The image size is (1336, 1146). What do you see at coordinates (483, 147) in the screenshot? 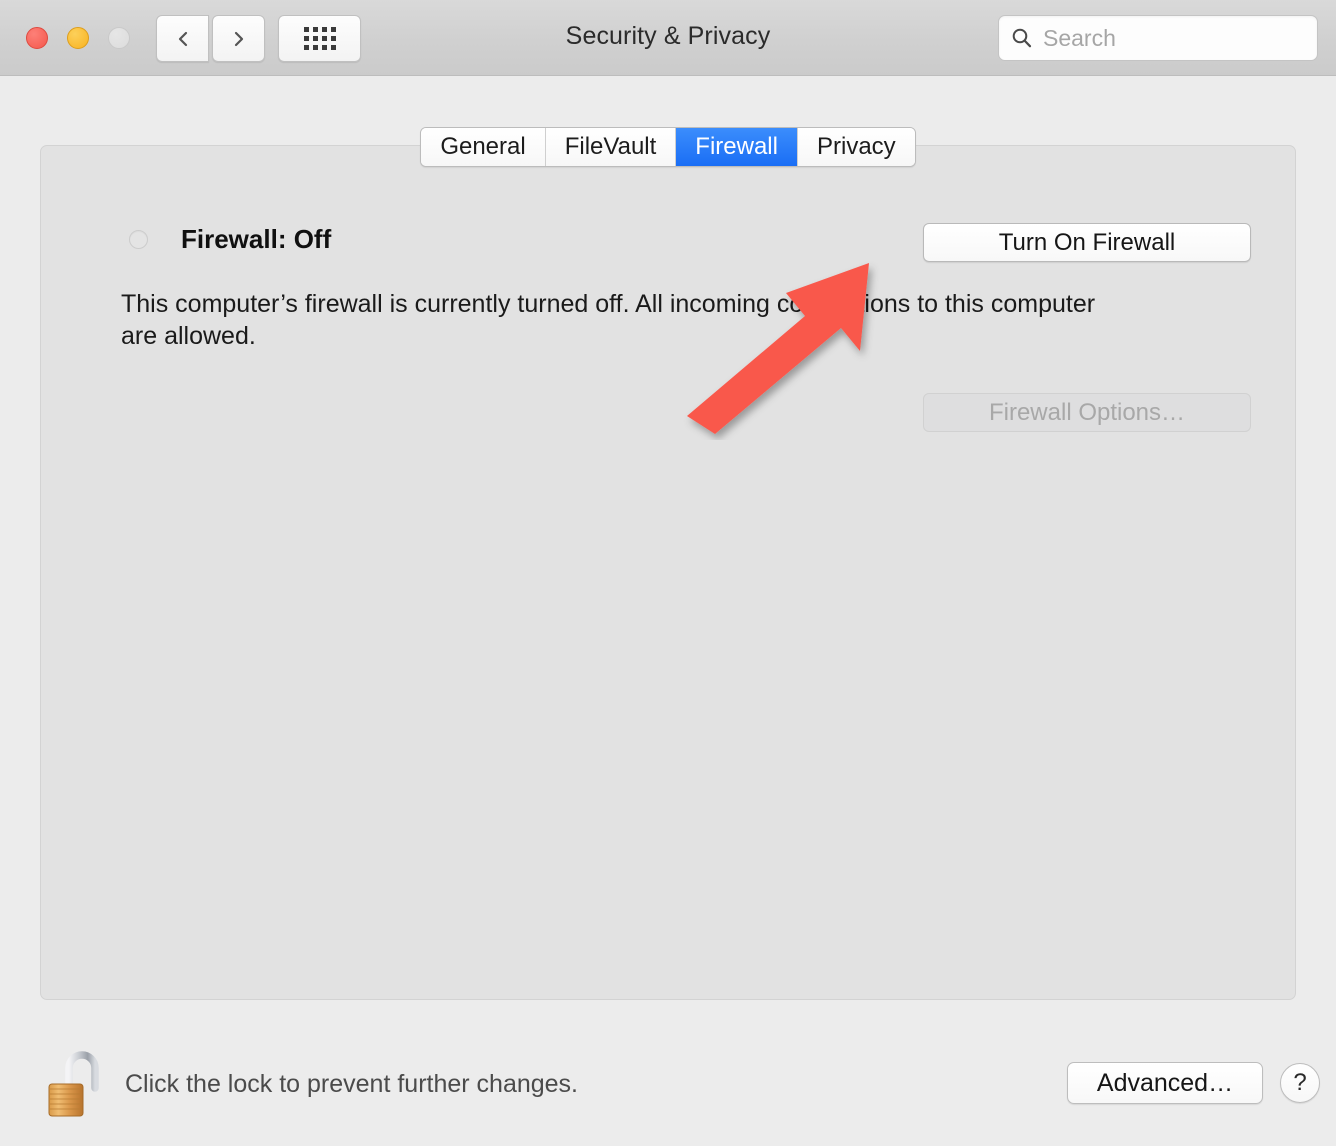
I see `tab-general: General` at bounding box center [483, 147].